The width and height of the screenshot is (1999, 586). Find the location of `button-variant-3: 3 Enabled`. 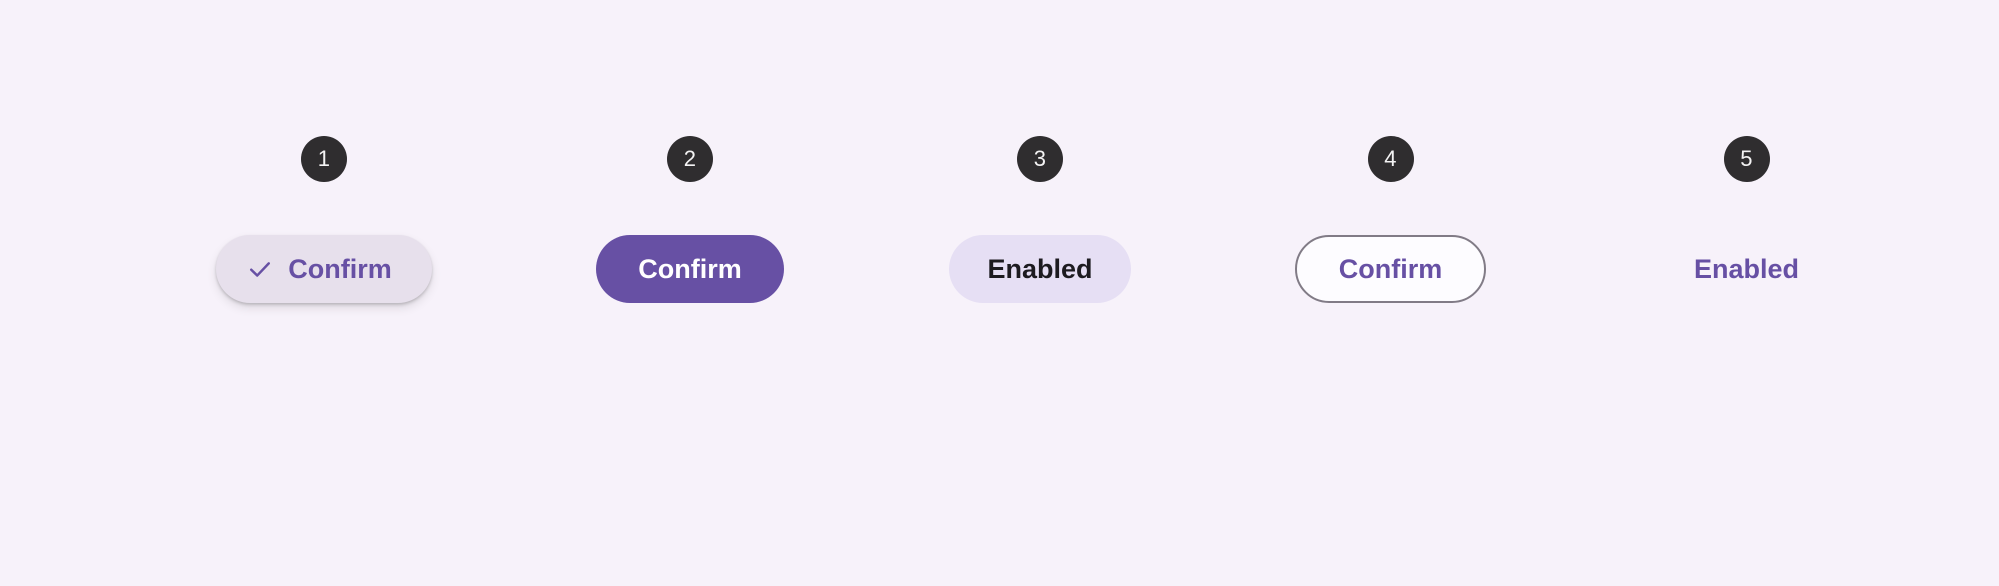

button-variant-3: 3 Enabled is located at coordinates (1040, 219).